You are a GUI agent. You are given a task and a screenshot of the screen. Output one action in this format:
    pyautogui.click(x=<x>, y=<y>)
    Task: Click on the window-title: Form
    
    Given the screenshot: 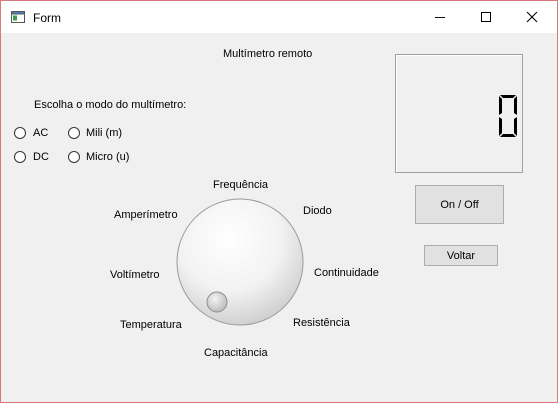 What is the action you would take?
    pyautogui.click(x=47, y=18)
    